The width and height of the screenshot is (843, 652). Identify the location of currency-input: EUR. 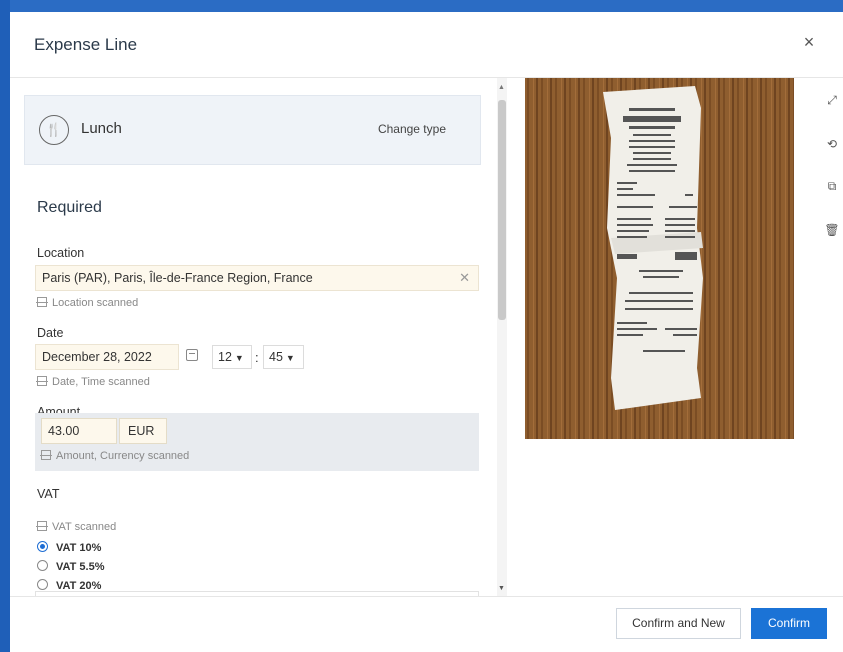
(143, 431).